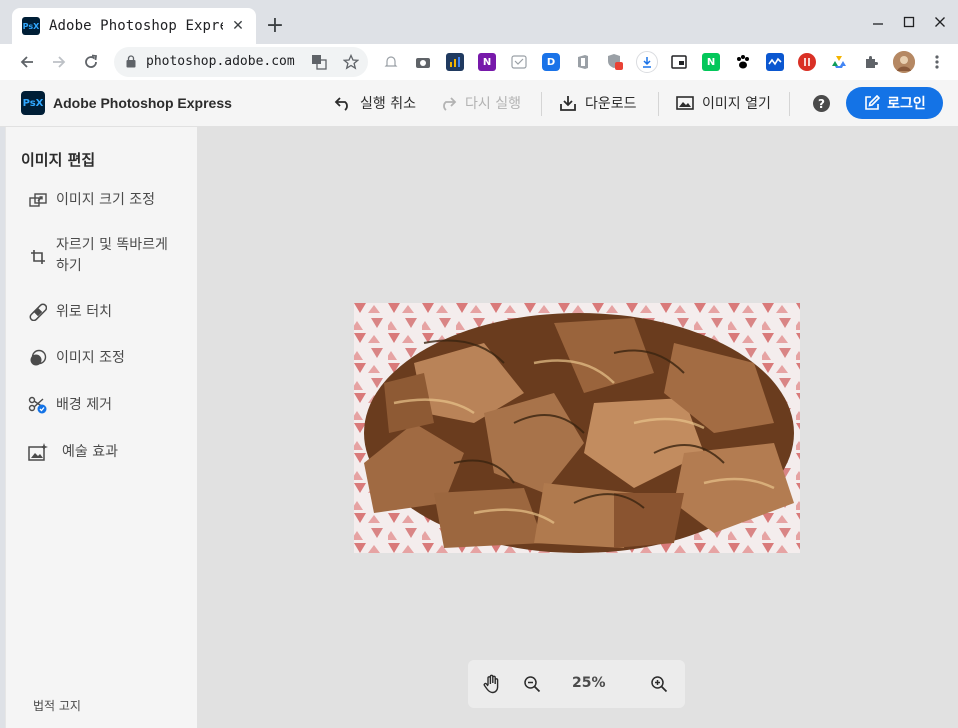 The image size is (958, 728). I want to click on chrome-menu-icon, so click(937, 62).